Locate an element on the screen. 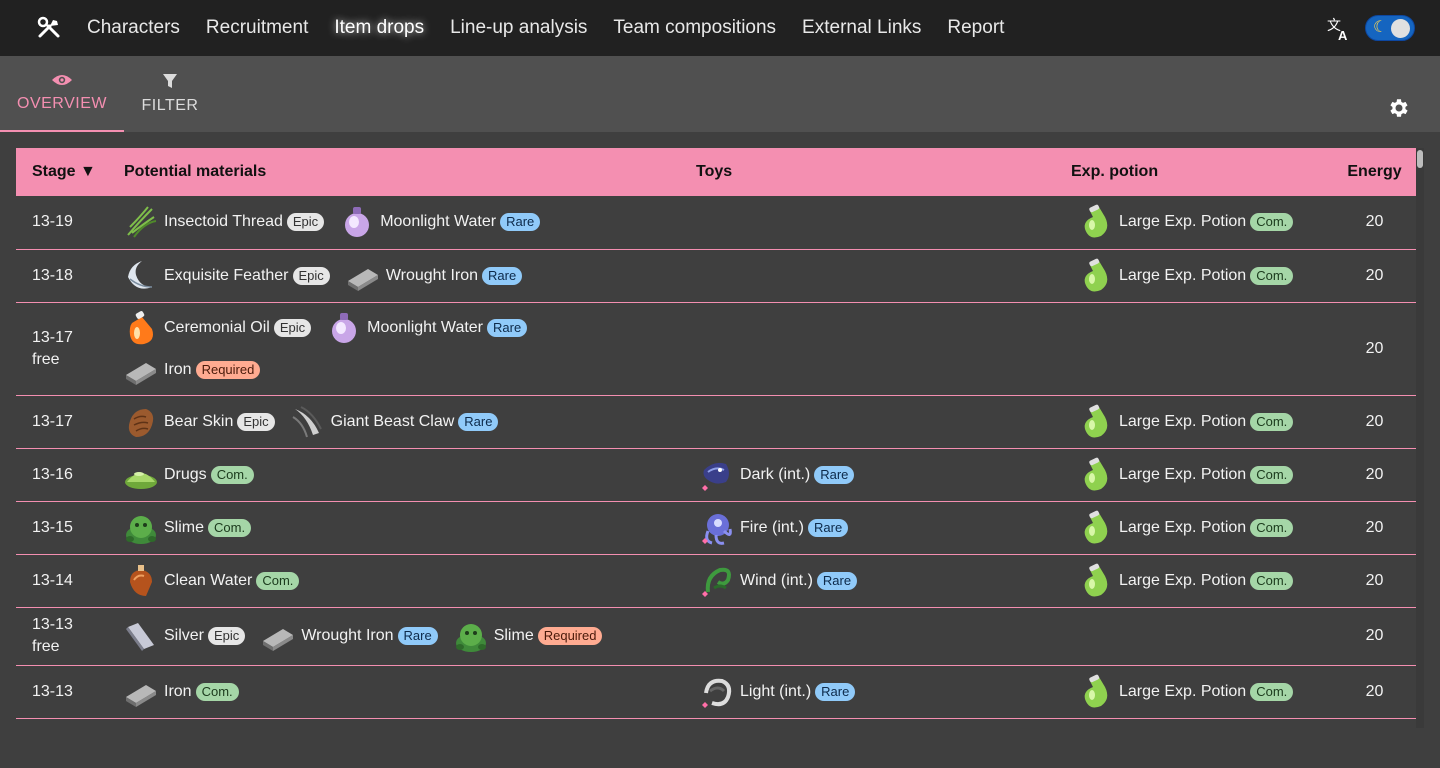  item-entry: Slime Required is located at coordinates (527, 636).